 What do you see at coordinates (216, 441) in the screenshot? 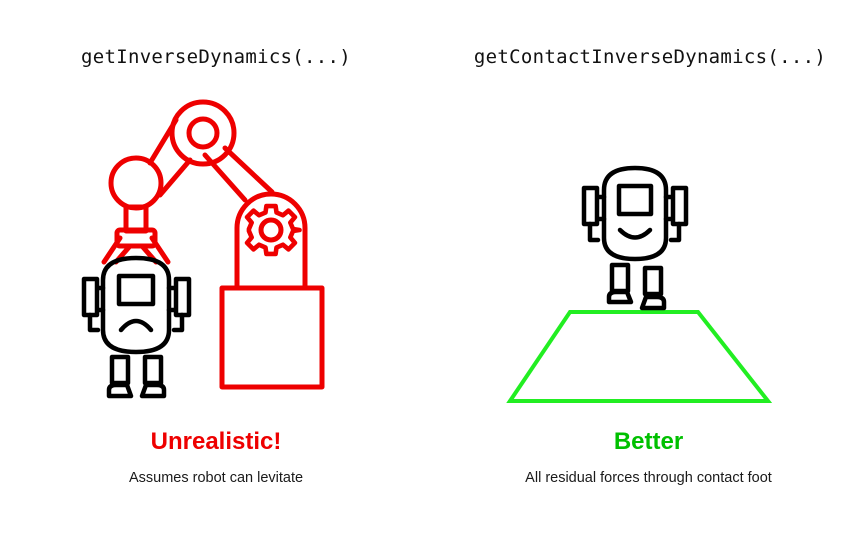
I see `verdict-unrealistic: Unrealistic!` at bounding box center [216, 441].